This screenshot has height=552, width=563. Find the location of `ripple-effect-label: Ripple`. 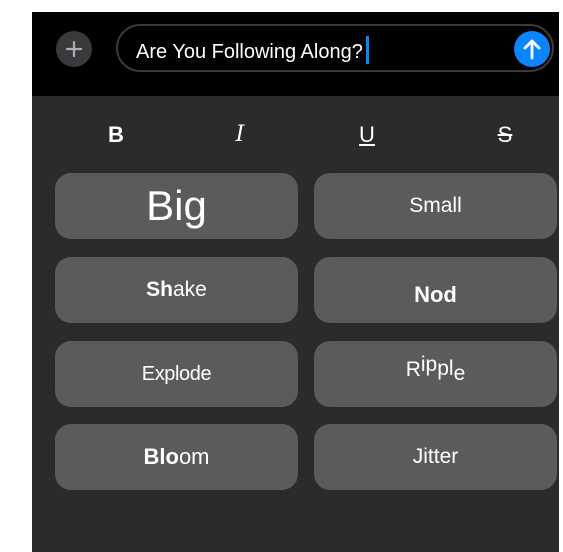

ripple-effect-label: Ripple is located at coordinates (435, 369).